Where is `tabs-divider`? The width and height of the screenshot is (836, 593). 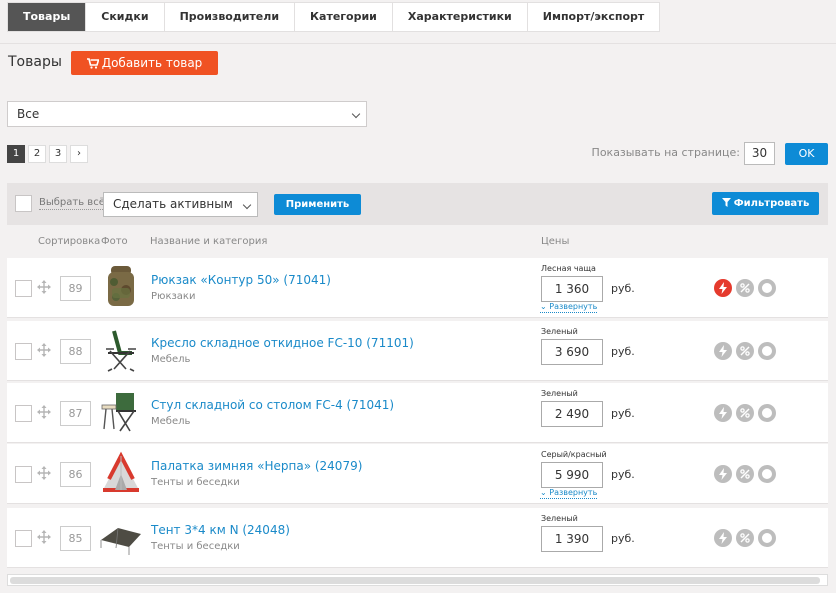 tabs-divider is located at coordinates (418, 43).